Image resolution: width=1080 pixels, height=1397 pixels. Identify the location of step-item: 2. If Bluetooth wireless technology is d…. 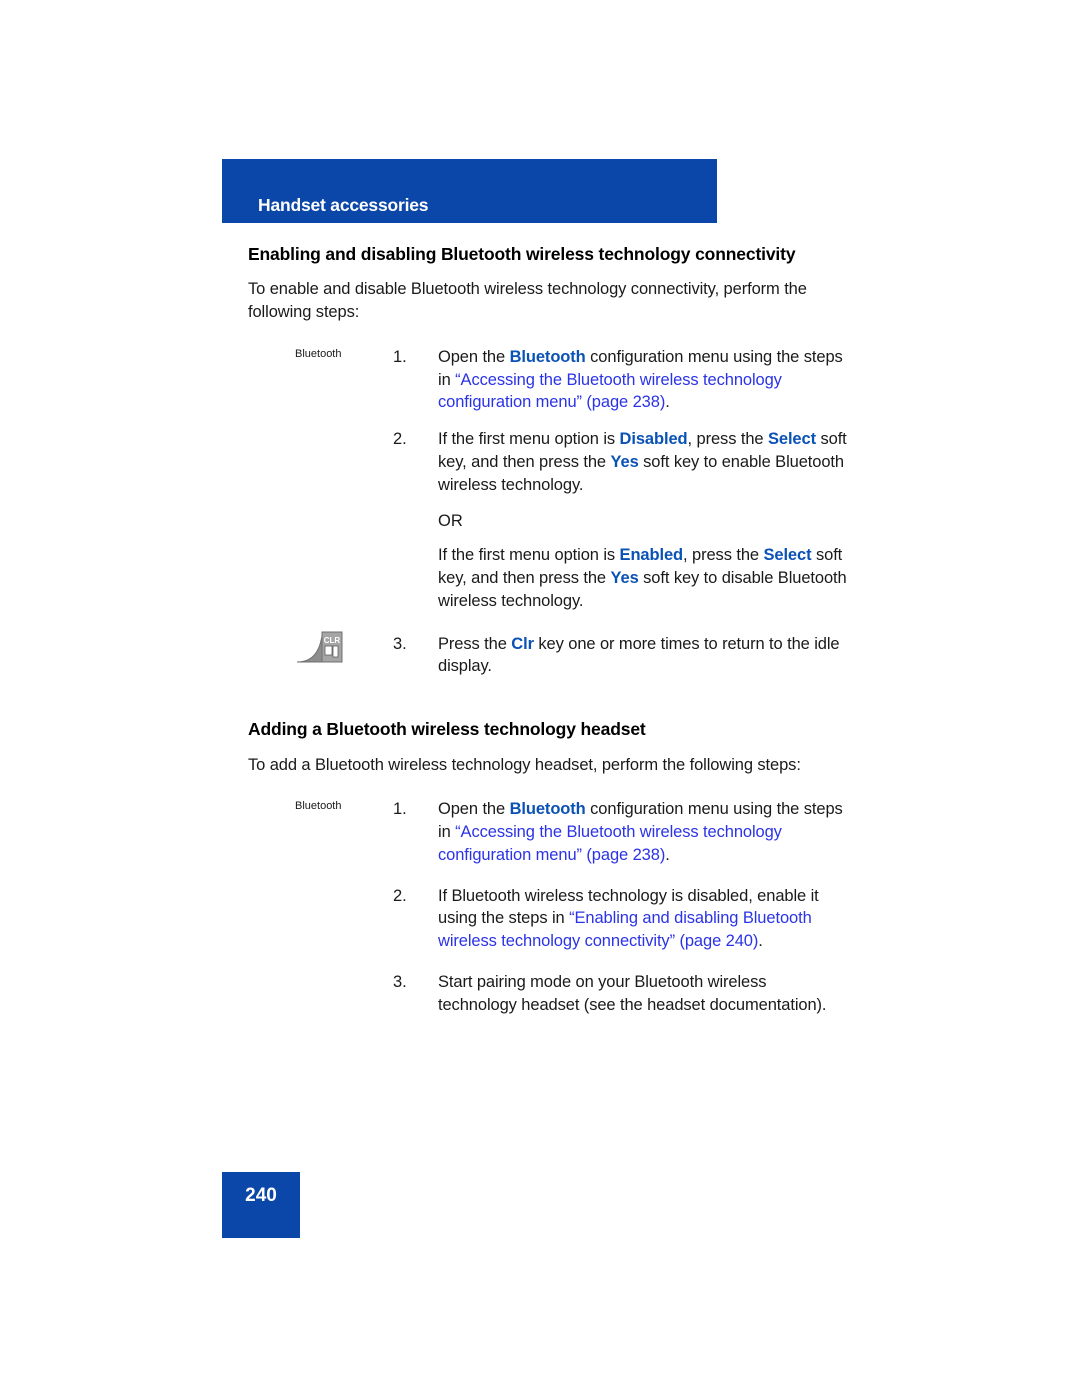
(548, 919).